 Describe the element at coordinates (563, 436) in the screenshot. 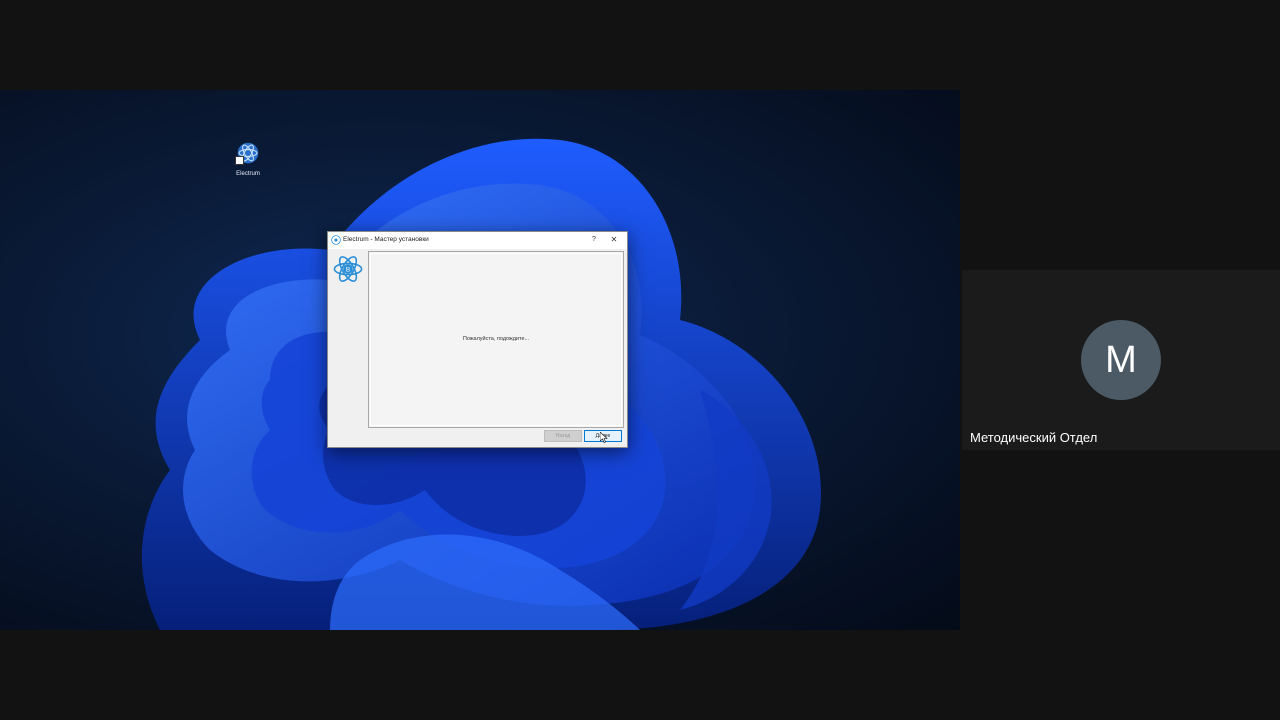

I see `back-button: Назад` at that location.